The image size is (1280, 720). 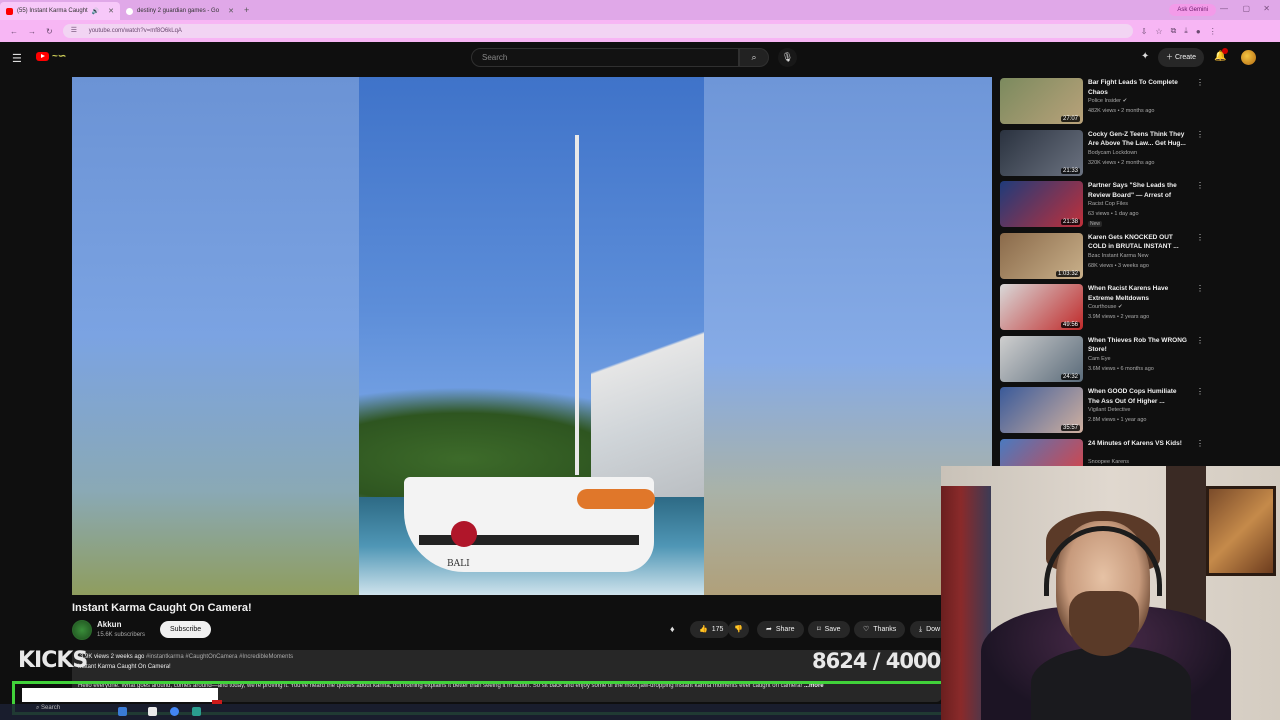 What do you see at coordinates (1138, 87) in the screenshot?
I see `recommendation-title: Bar Fight Leads To Complete Chaos` at bounding box center [1138, 87].